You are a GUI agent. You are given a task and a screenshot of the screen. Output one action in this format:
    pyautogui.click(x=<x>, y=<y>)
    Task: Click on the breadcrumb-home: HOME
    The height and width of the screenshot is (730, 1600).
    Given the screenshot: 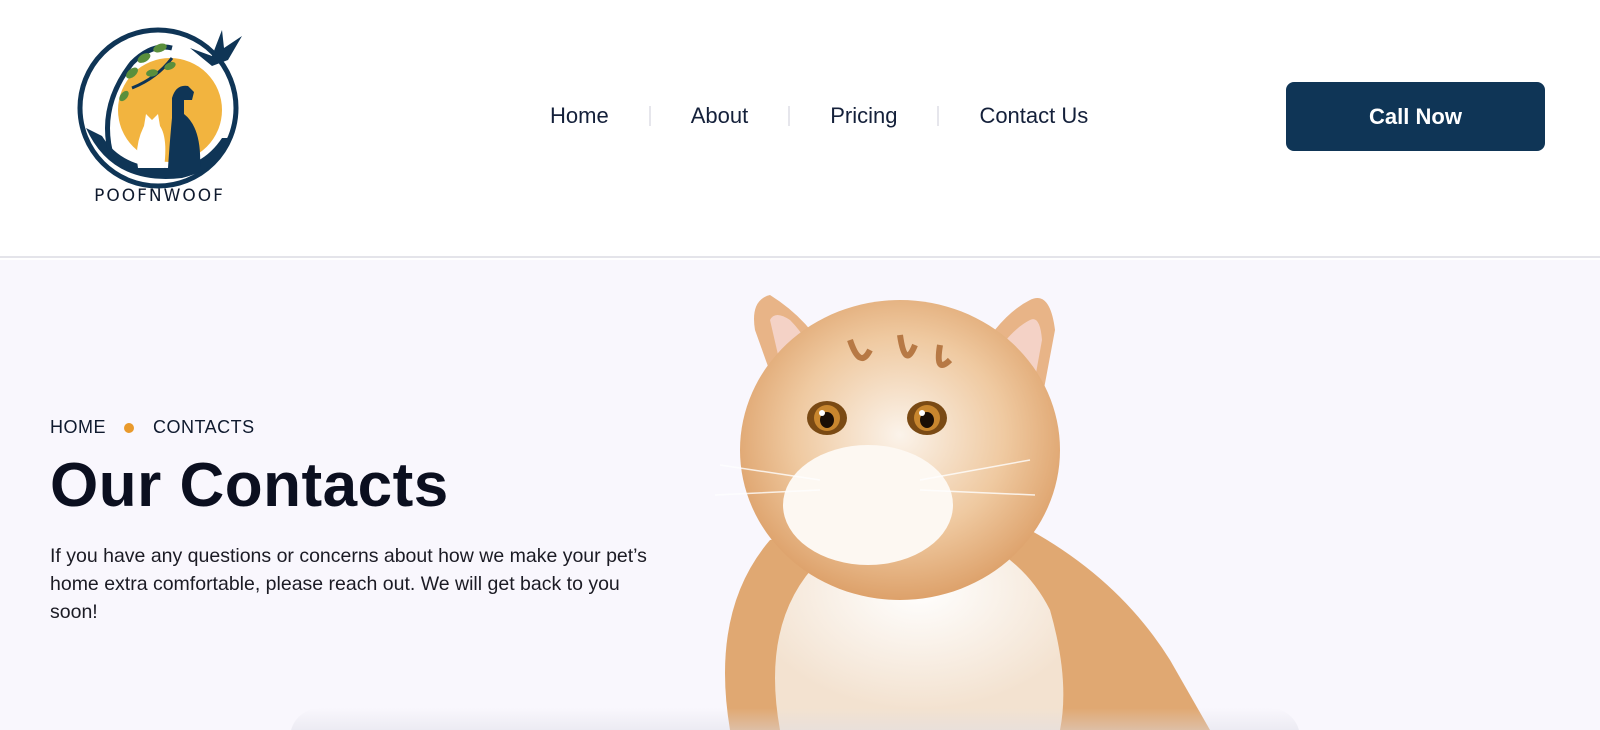 What is the action you would take?
    pyautogui.click(x=78, y=427)
    